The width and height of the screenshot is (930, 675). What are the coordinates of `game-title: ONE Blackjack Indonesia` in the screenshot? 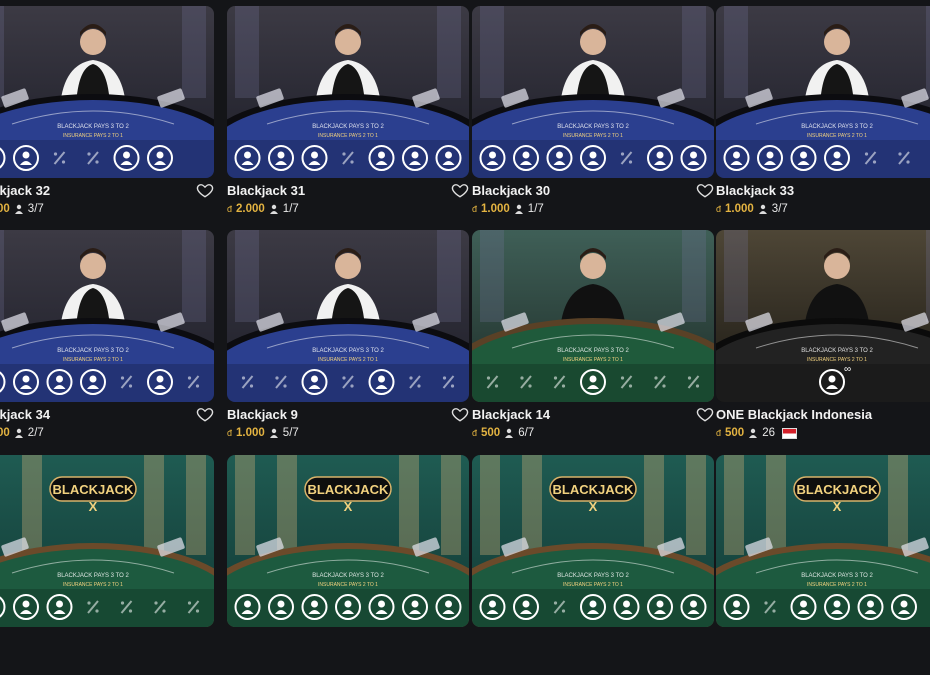 It's located at (794, 414).